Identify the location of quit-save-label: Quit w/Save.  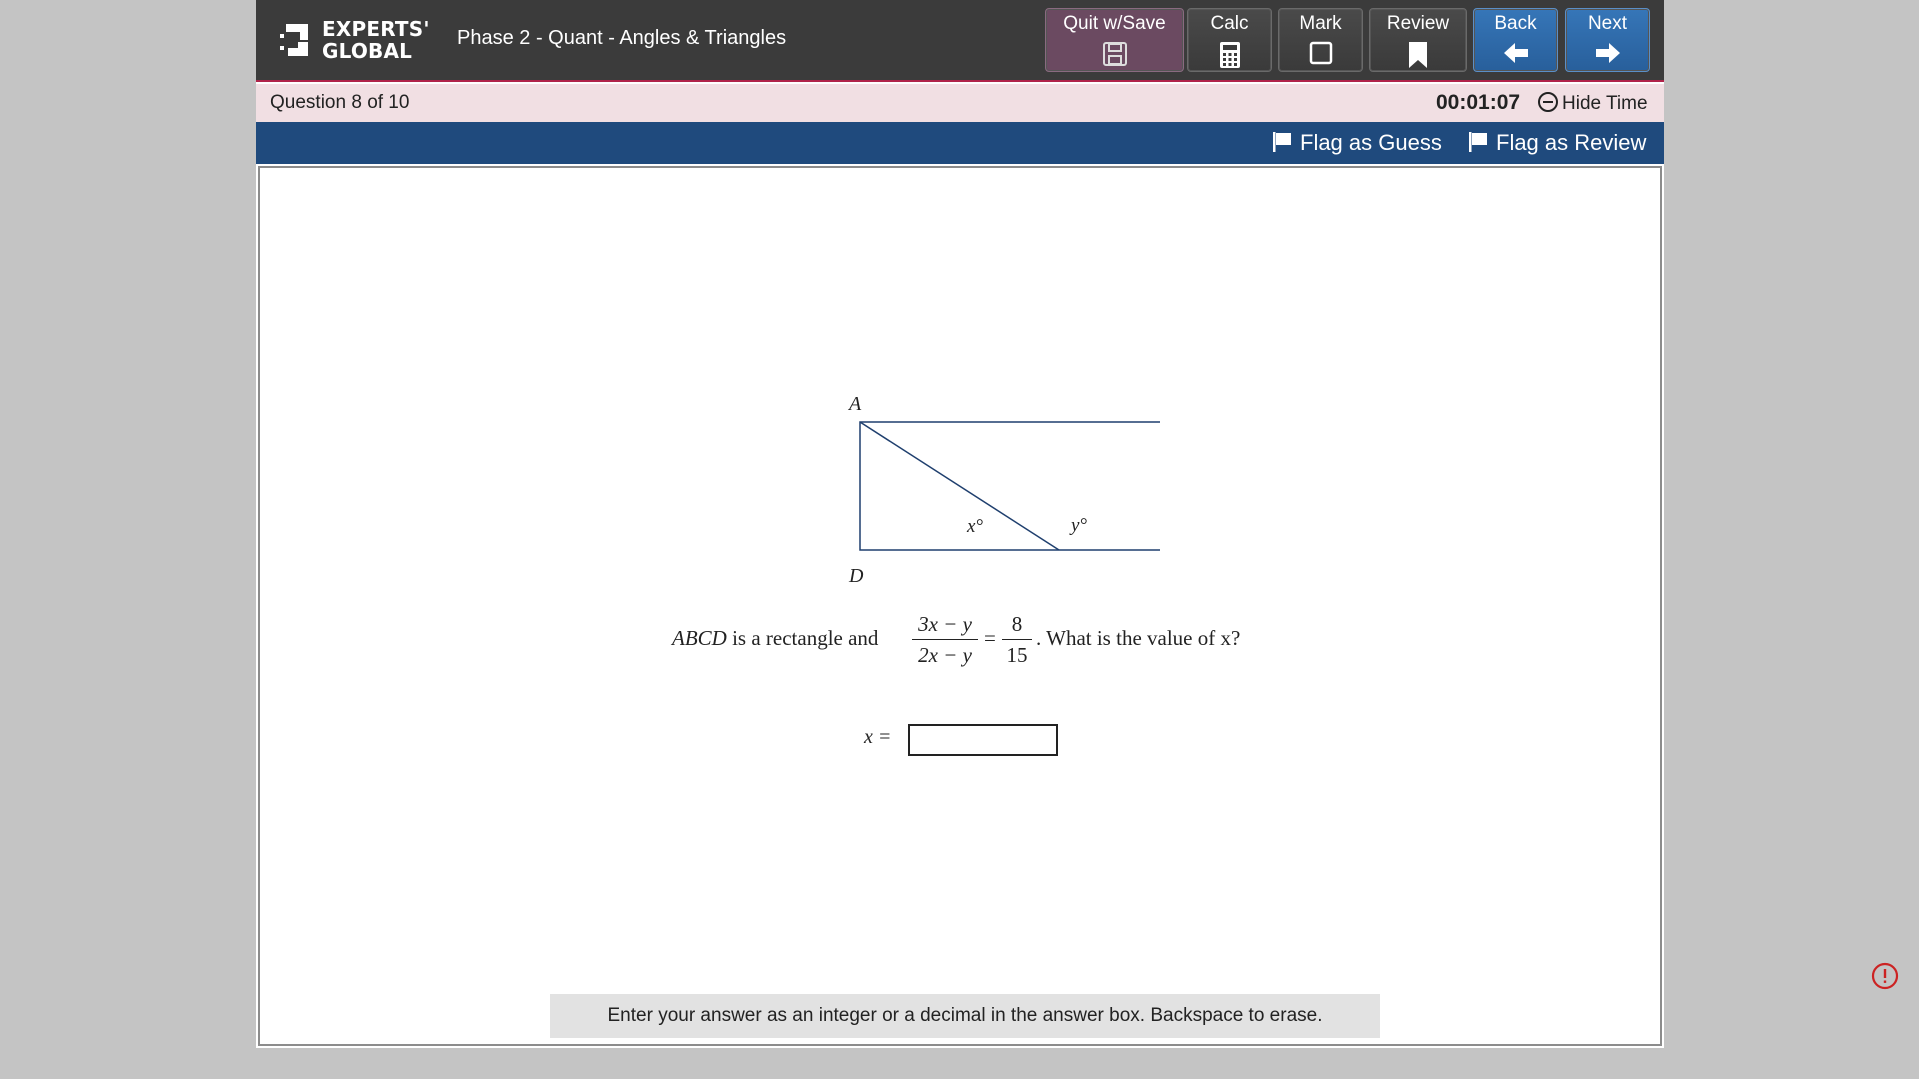
(1114, 23).